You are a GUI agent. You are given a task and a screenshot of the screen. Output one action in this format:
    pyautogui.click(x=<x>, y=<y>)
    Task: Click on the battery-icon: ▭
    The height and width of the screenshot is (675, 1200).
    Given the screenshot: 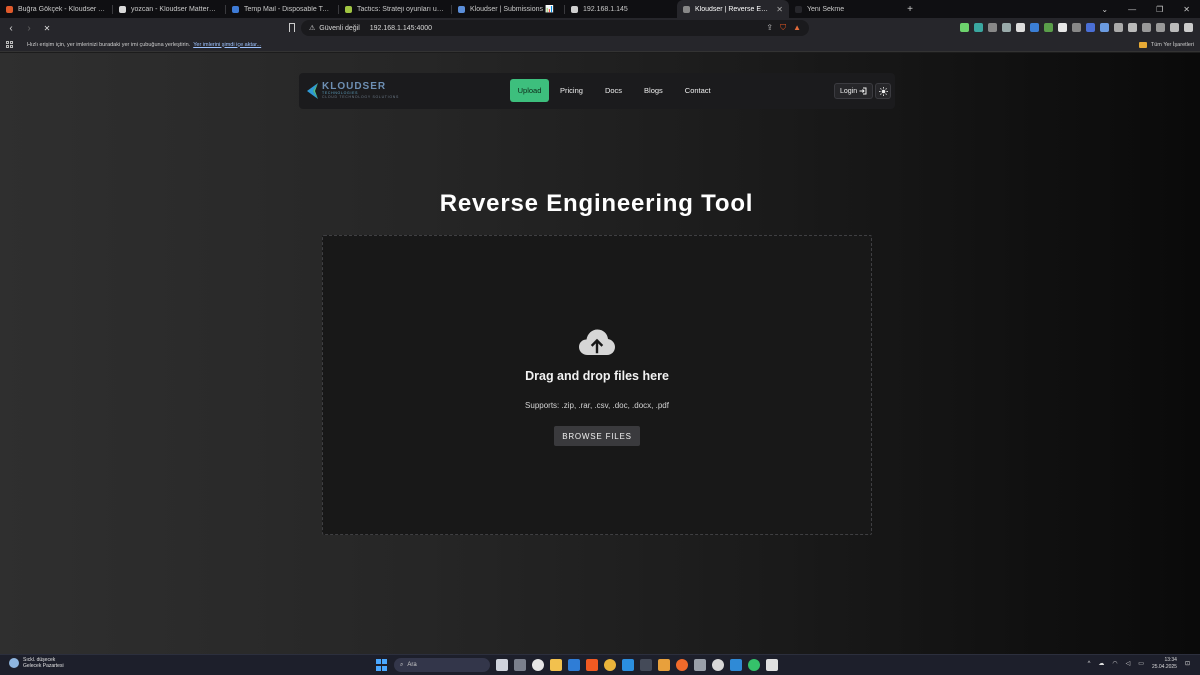 What is the action you would take?
    pyautogui.click(x=1141, y=663)
    